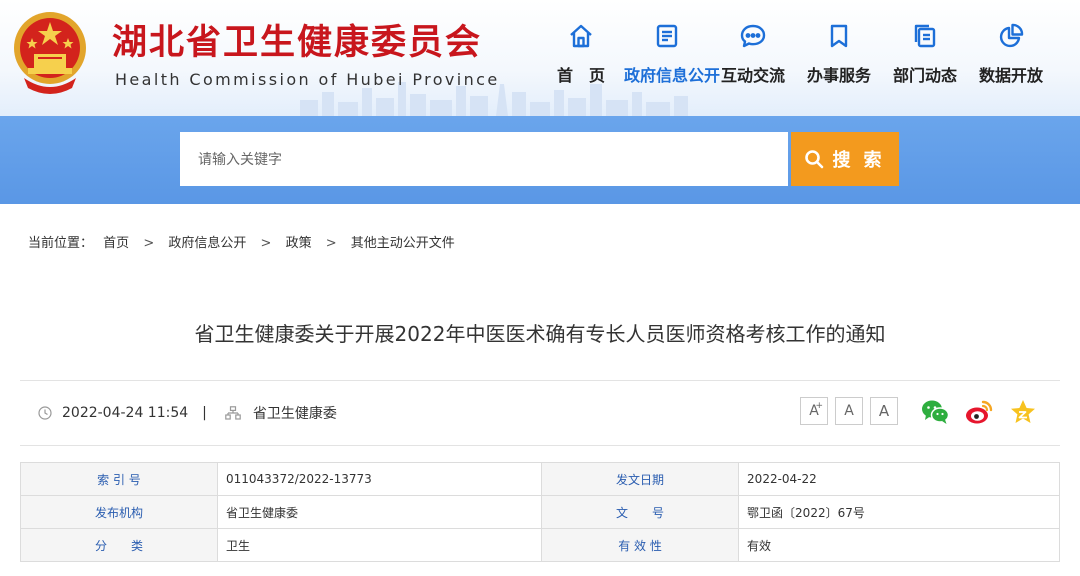  I want to click on info-value: 011043372/2022-13773, so click(379, 479).